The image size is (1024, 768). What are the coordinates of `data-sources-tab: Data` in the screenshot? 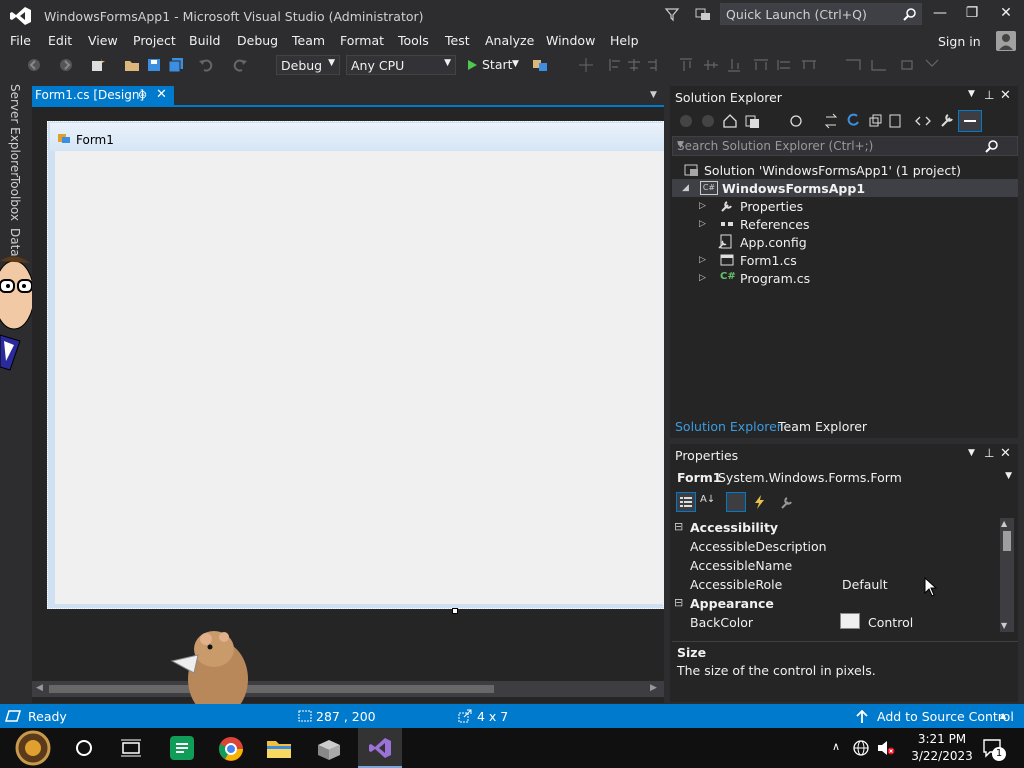 It's located at (15, 242).